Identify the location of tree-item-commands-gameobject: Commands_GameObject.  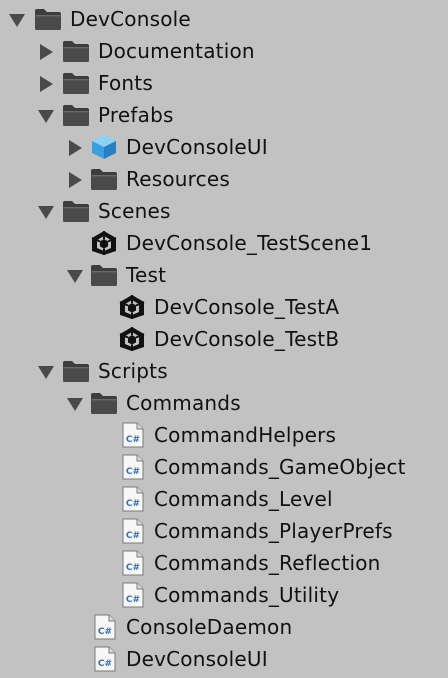
(224, 467).